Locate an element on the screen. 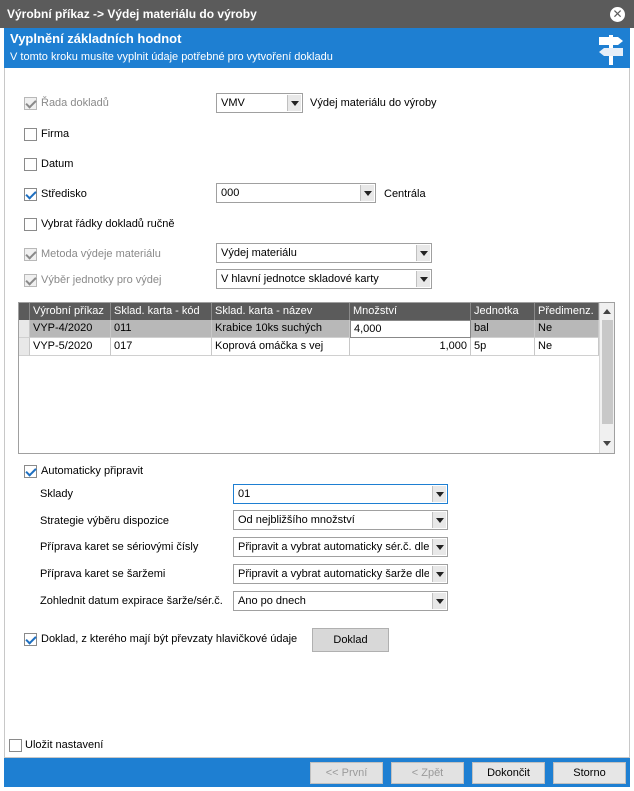  datum-checkbox is located at coordinates (30, 164).